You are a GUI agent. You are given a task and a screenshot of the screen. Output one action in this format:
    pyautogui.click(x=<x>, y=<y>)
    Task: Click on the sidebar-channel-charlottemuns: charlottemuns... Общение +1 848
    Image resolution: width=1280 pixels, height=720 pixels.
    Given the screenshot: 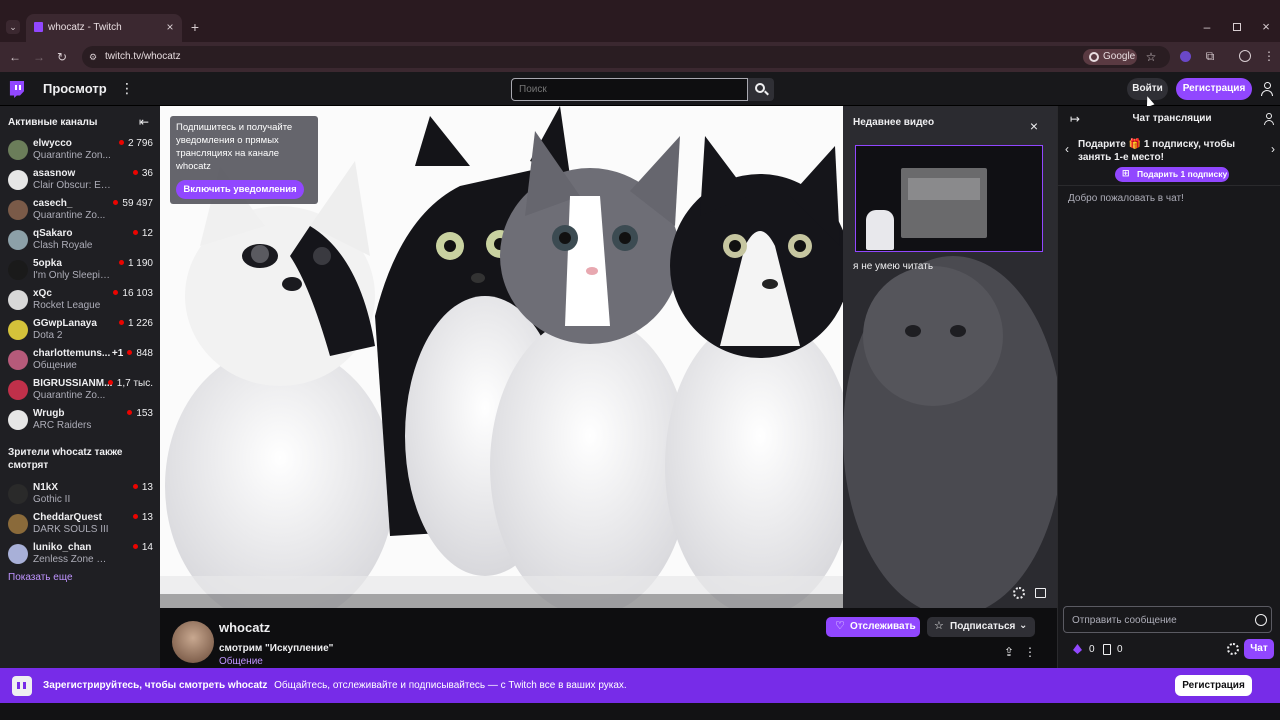 What is the action you would take?
    pyautogui.click(x=80, y=361)
    